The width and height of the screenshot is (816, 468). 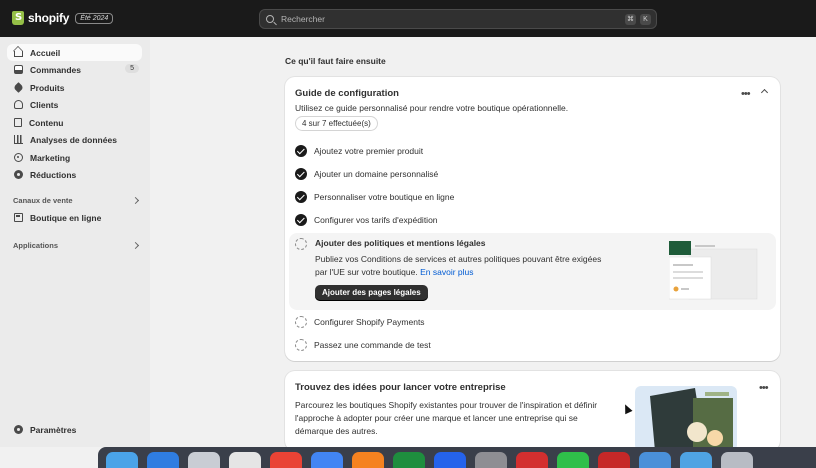 What do you see at coordinates (18, 174) in the screenshot?
I see `discount-icon` at bounding box center [18, 174].